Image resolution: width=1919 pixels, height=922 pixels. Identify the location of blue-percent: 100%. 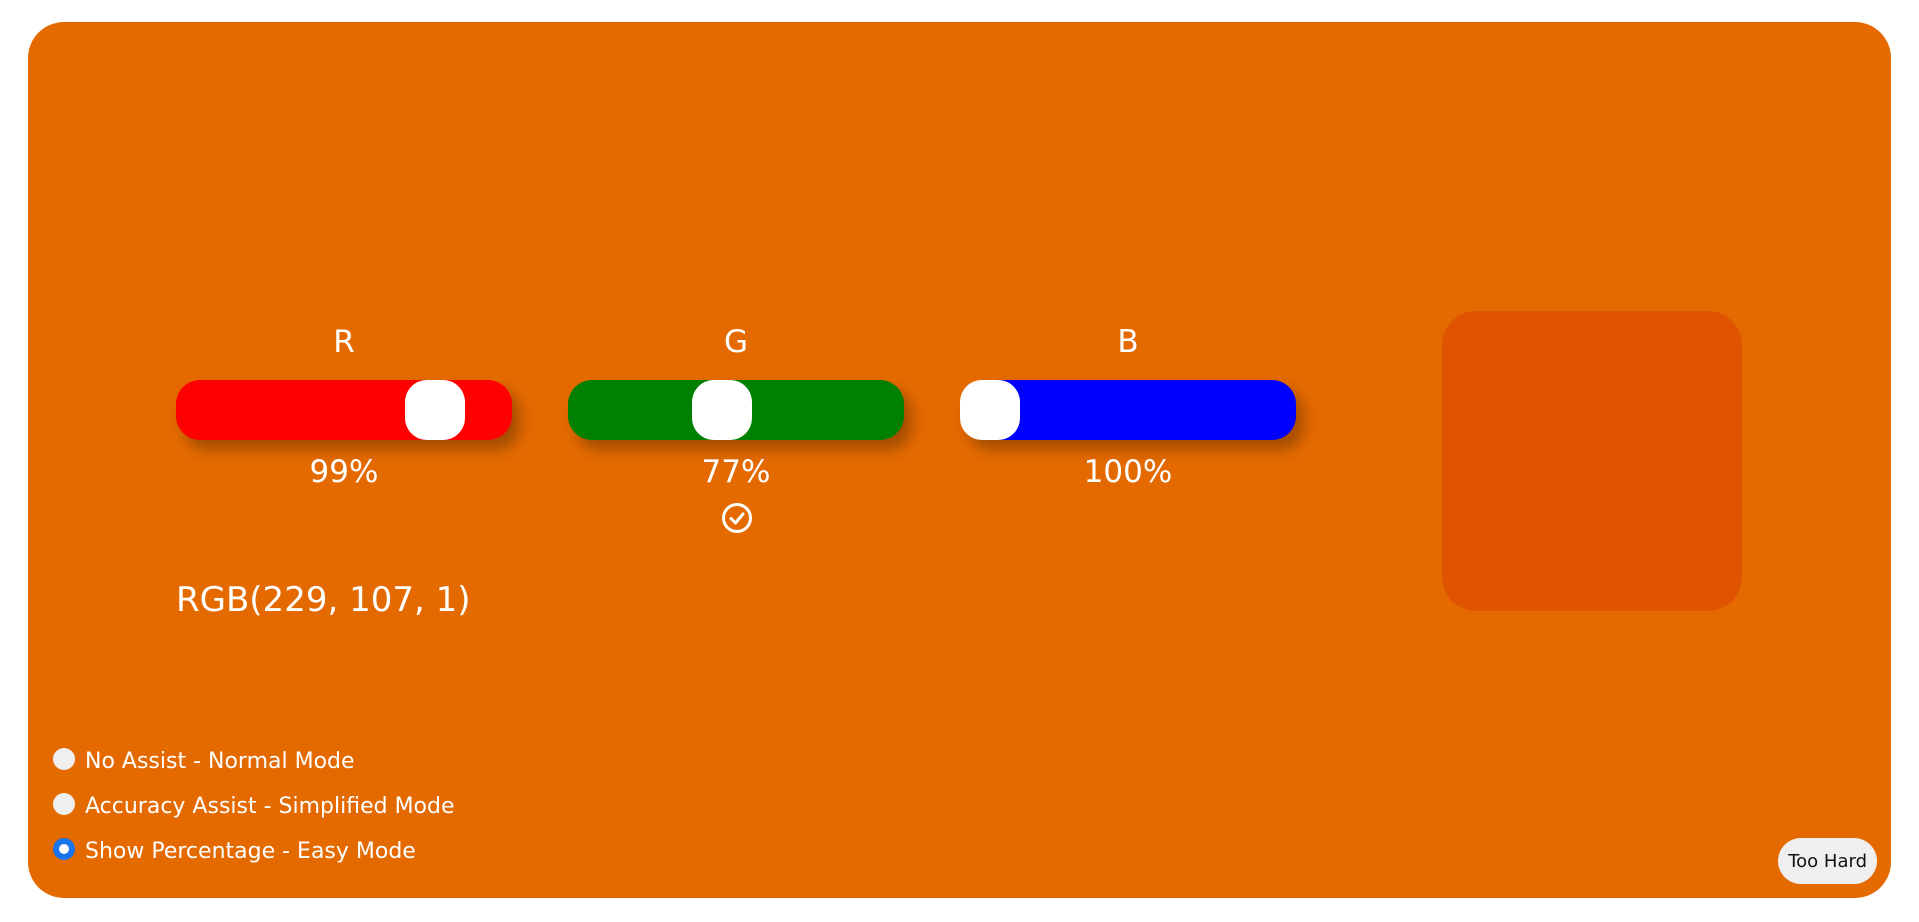
(1128, 472).